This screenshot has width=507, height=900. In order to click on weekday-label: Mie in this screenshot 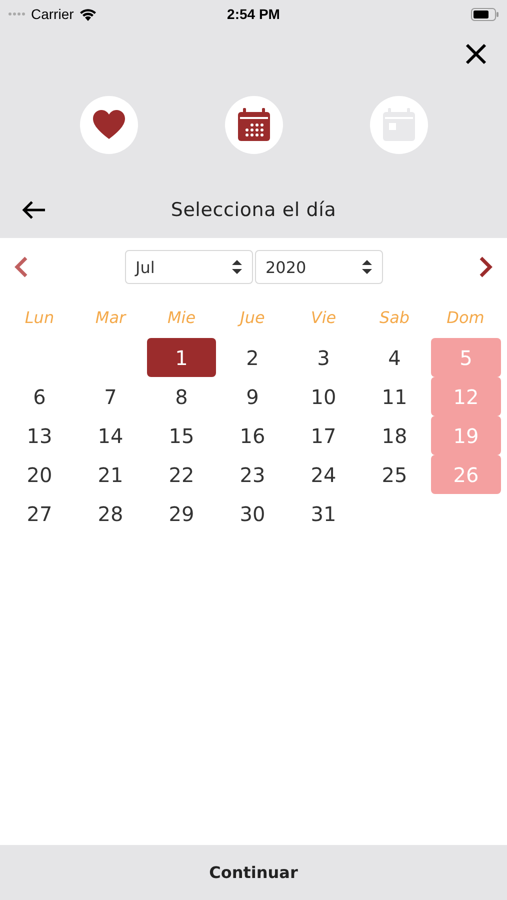, I will do `click(181, 317)`.